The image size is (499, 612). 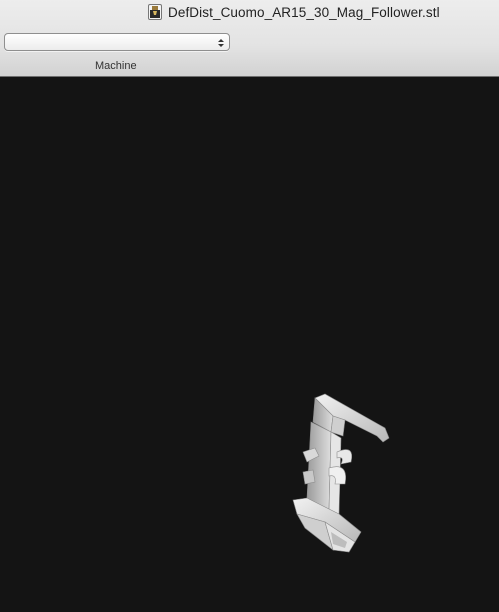 What do you see at coordinates (304, 12) in the screenshot?
I see `window-title: DefDist_Cuomo_AR15_30_Mag_Follower.stl` at bounding box center [304, 12].